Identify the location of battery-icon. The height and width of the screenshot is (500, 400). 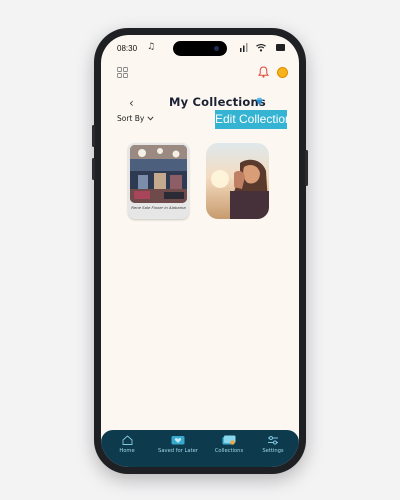
(280, 47).